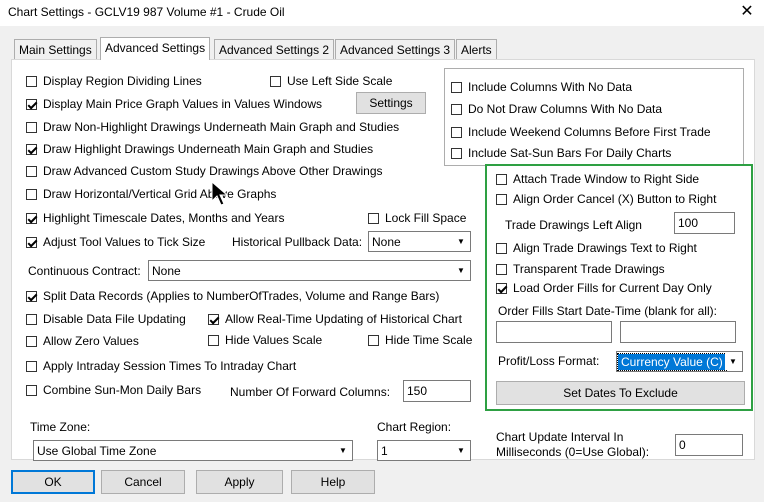  I want to click on historical-pullback-select: None ▼, so click(419, 241).